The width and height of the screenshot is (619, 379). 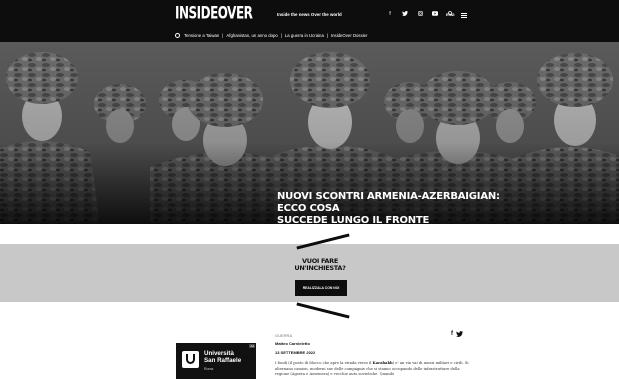 I want to click on promo-title: Vuoi fare un'inchiesta?, so click(x=320, y=265).